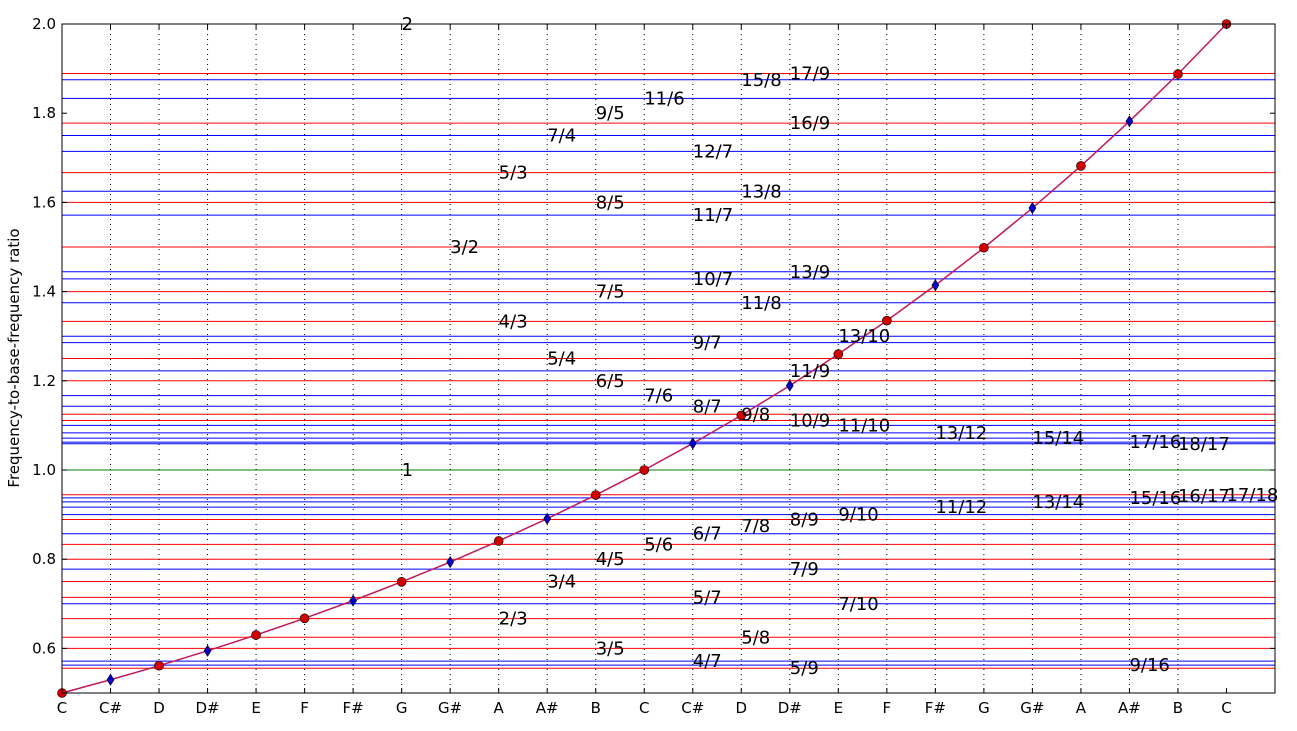 This screenshot has height=731, width=1297. I want to click on ratio-label: 8/9, so click(804, 520).